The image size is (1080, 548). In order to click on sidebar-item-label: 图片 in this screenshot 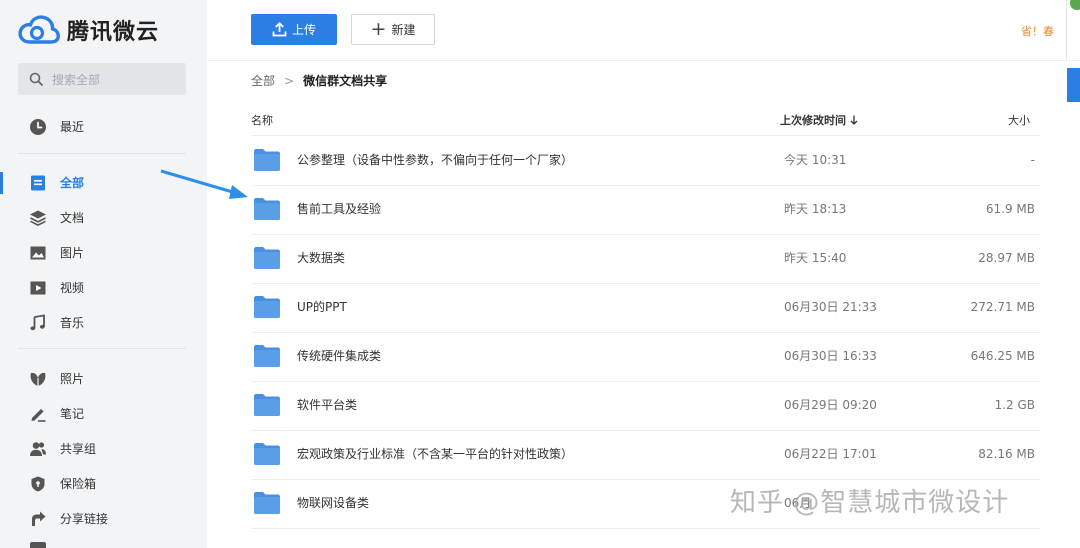, I will do `click(72, 253)`.